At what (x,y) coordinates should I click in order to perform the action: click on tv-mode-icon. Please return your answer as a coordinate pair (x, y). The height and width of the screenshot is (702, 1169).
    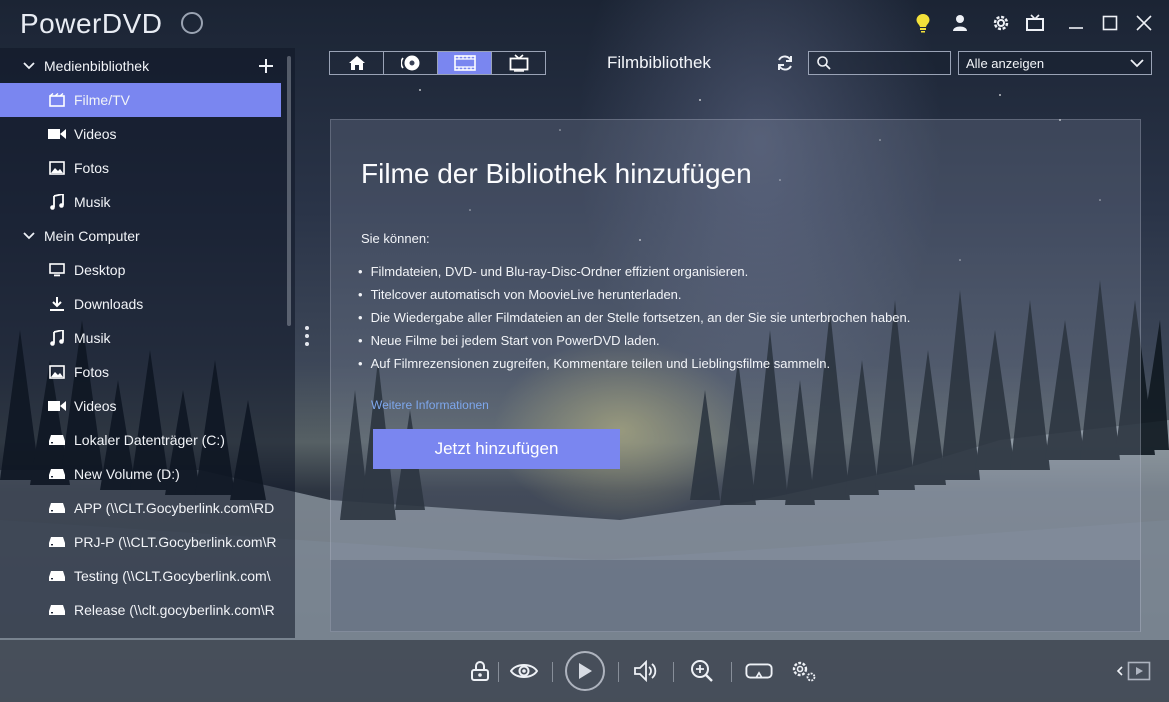
    Looking at the image, I should click on (1035, 23).